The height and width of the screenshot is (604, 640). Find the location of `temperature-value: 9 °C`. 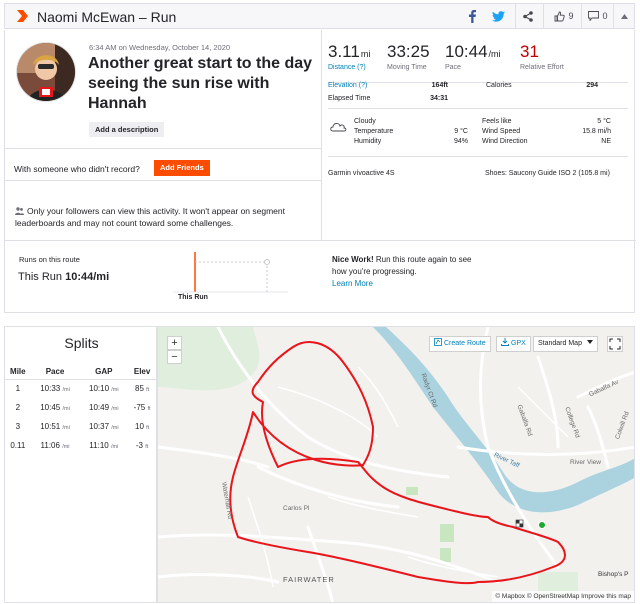

temperature-value: 9 °C is located at coordinates (461, 131).